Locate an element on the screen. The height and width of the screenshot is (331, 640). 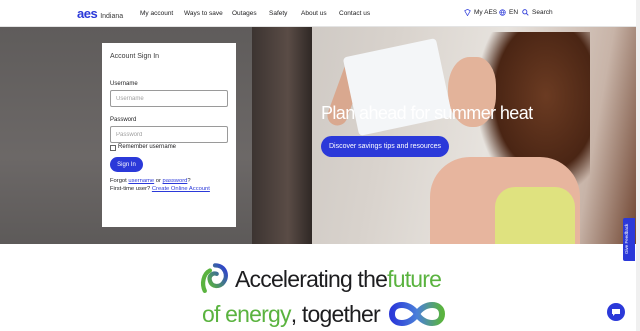
give-feedback-label: Give Feedback is located at coordinates (626, 238).